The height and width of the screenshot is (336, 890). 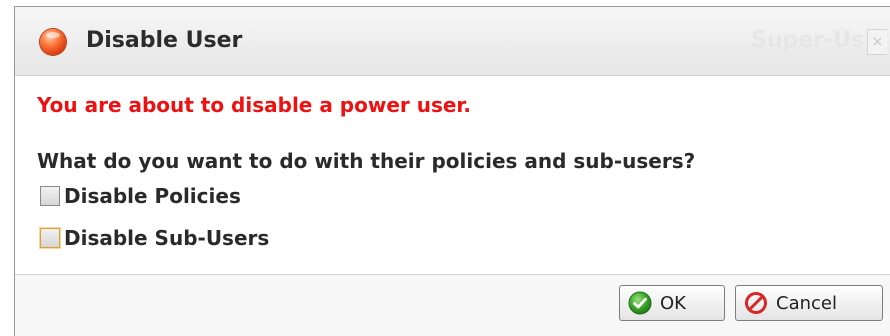 What do you see at coordinates (808, 40) in the screenshot?
I see `background-window-title: Super-Us` at bounding box center [808, 40].